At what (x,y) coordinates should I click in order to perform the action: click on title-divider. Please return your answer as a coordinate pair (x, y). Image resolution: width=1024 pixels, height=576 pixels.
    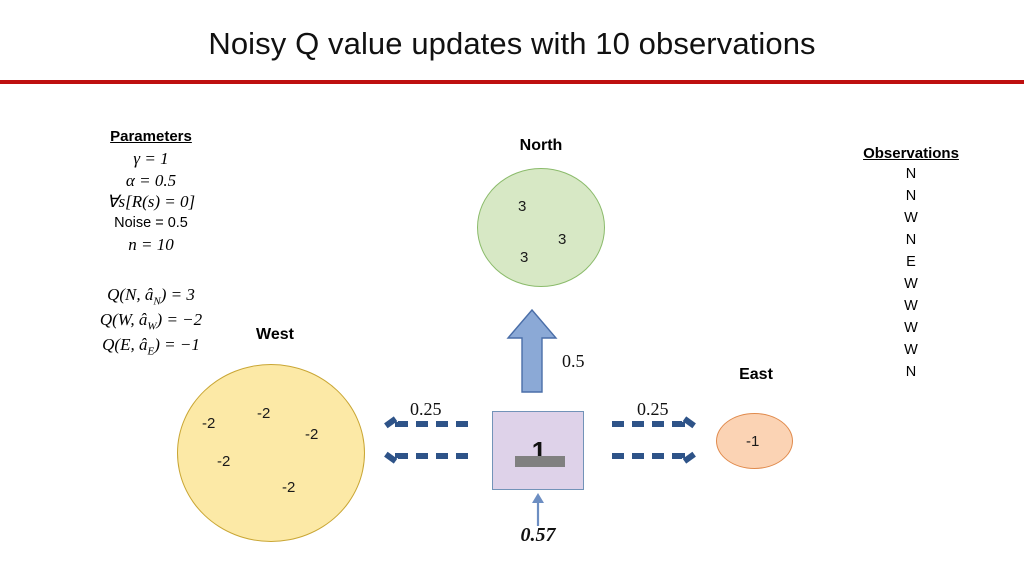
    Looking at the image, I should click on (512, 82).